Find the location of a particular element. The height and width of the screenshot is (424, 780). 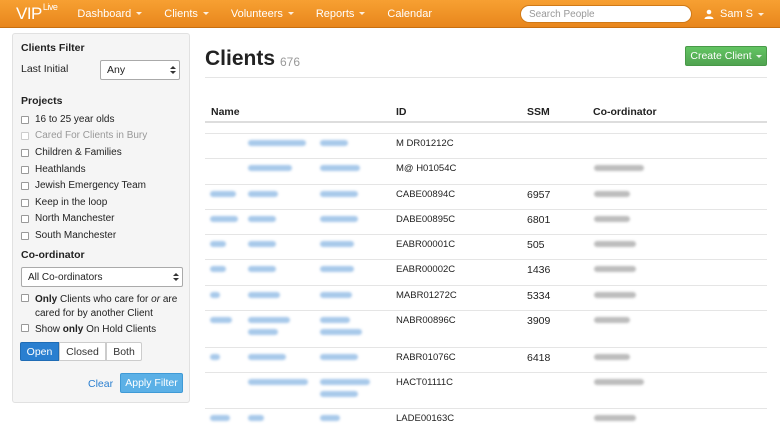

clear-filter-link: Clear is located at coordinates (100, 384).